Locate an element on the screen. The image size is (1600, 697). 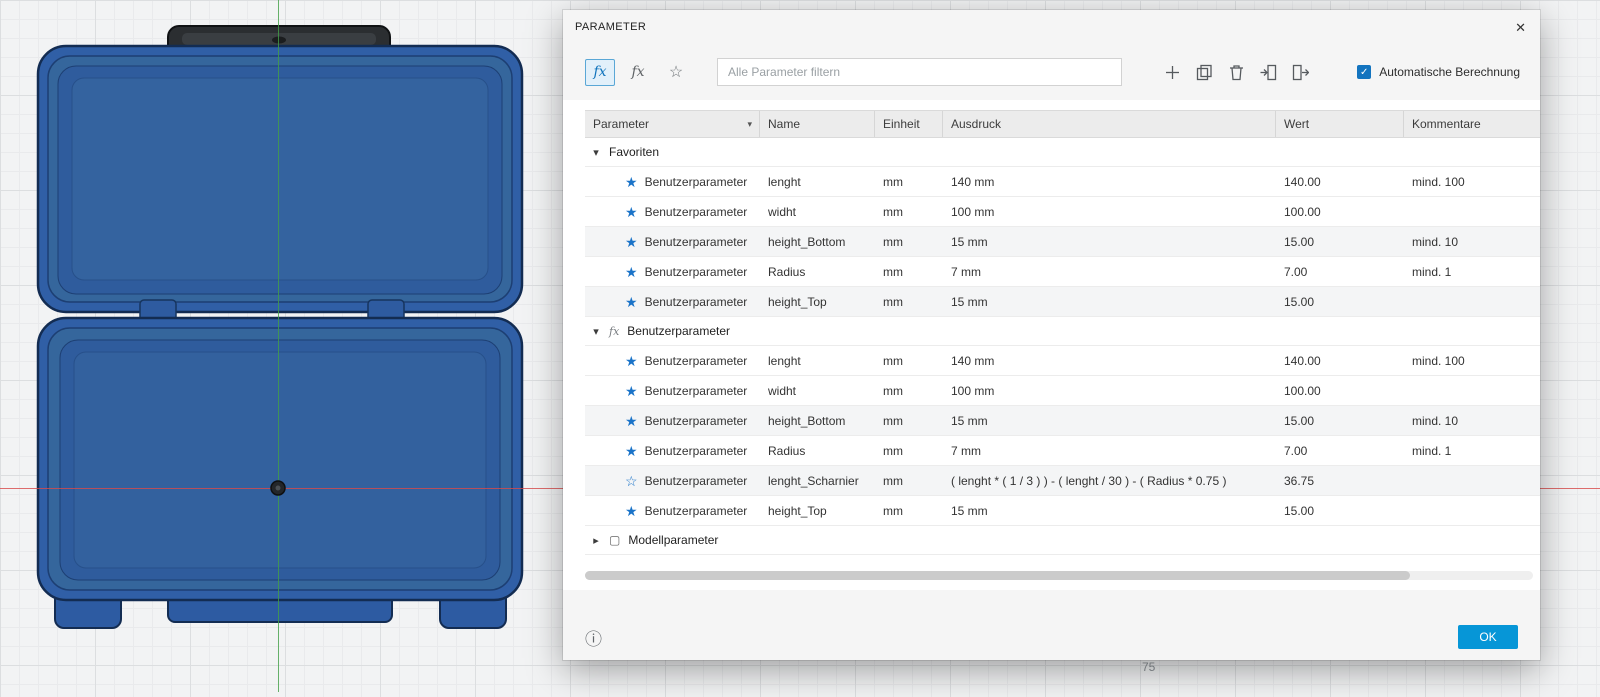
delete-icon is located at coordinates (1236, 72).